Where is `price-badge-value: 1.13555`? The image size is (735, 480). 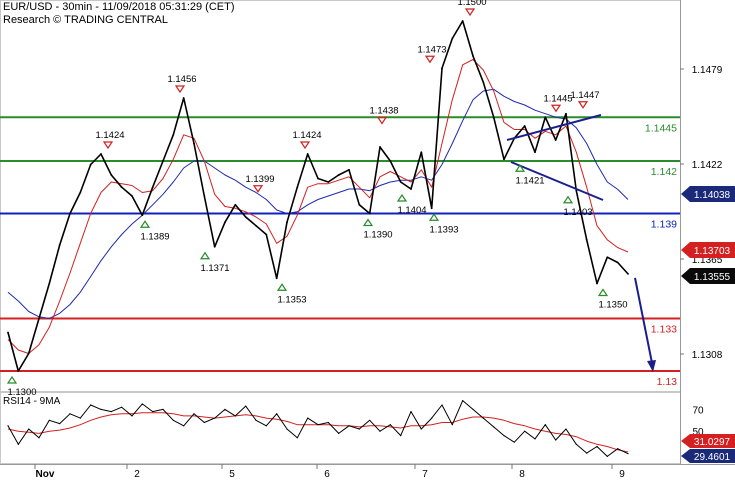 price-badge-value: 1.13555 is located at coordinates (712, 277).